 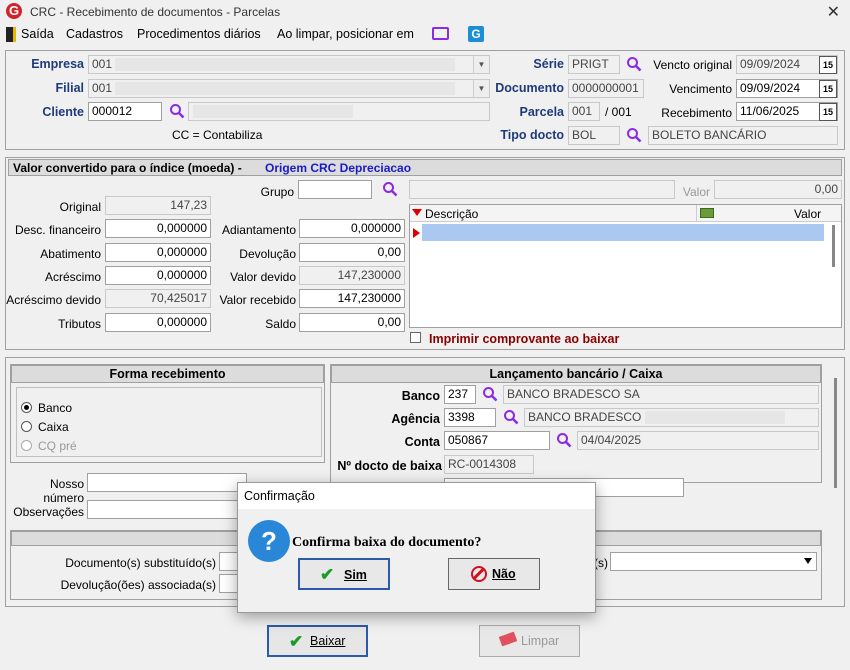 I want to click on observacoes-label: Observações, so click(x=48, y=512).